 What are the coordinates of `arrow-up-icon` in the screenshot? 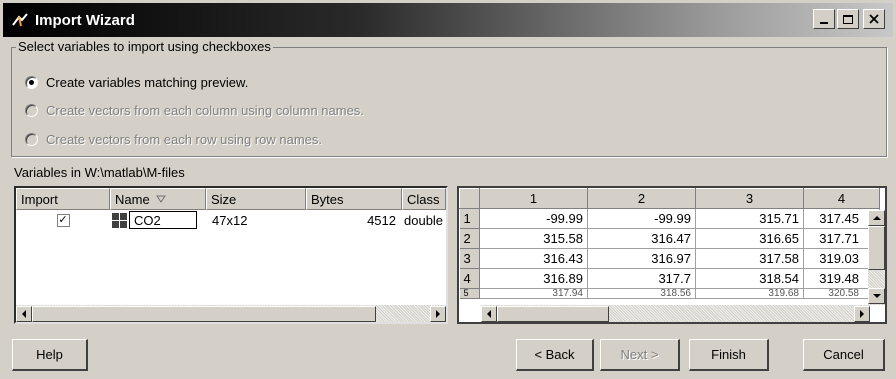 It's located at (876, 218).